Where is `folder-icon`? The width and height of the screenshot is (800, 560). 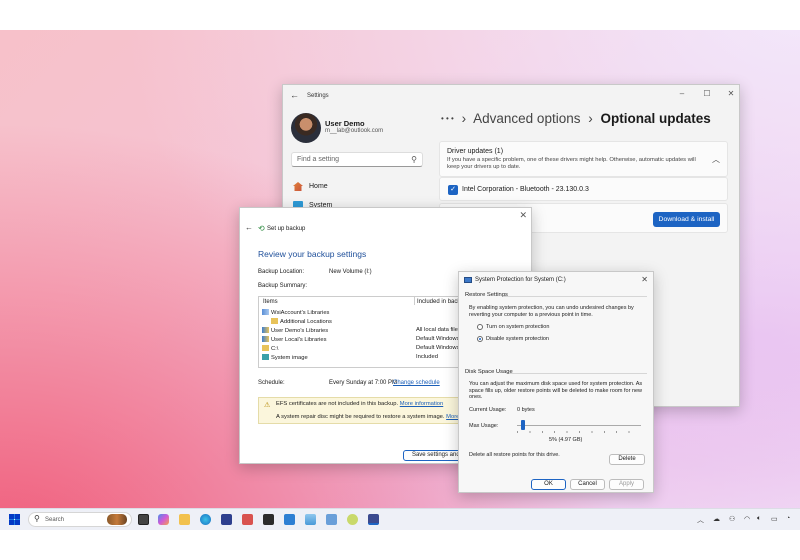 folder-icon is located at coordinates (274, 321).